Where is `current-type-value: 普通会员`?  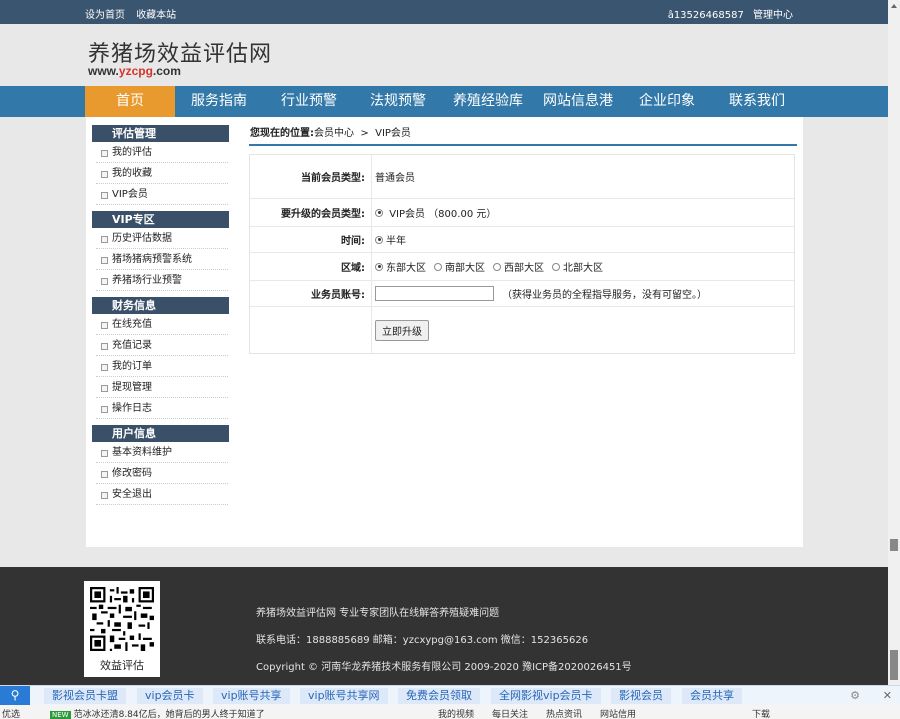 current-type-value: 普通会员 is located at coordinates (395, 178).